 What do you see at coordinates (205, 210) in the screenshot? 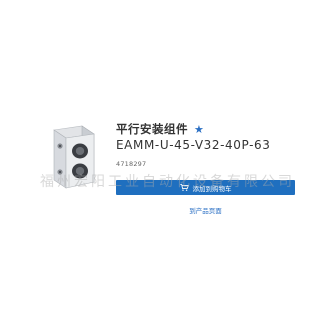
I see `product-page-link: 到产品页面` at bounding box center [205, 210].